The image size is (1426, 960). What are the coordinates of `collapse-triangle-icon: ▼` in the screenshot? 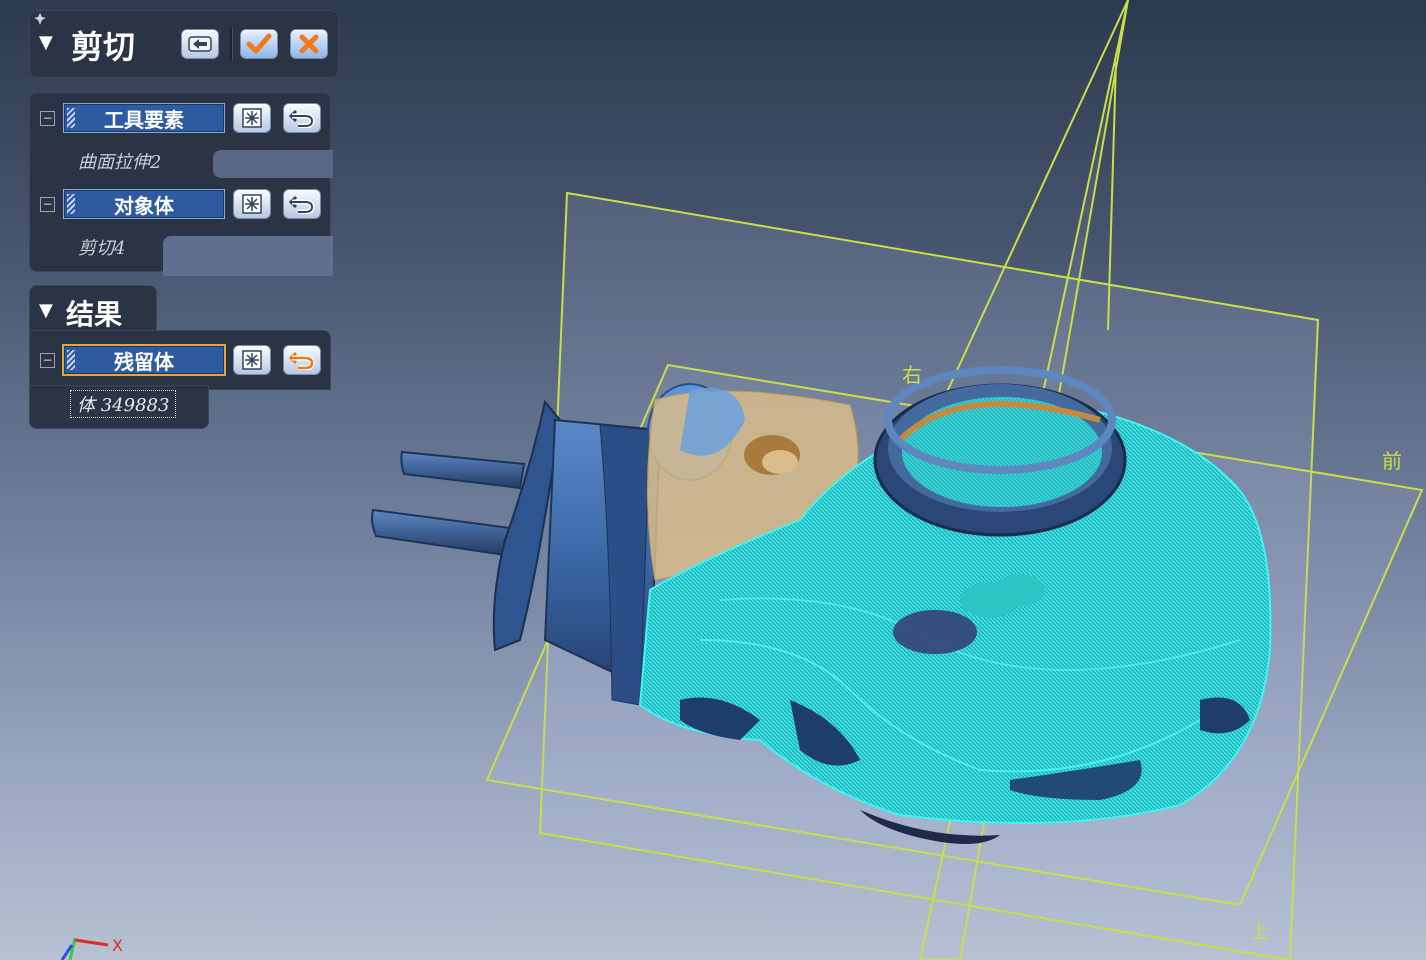 It's located at (46, 42).